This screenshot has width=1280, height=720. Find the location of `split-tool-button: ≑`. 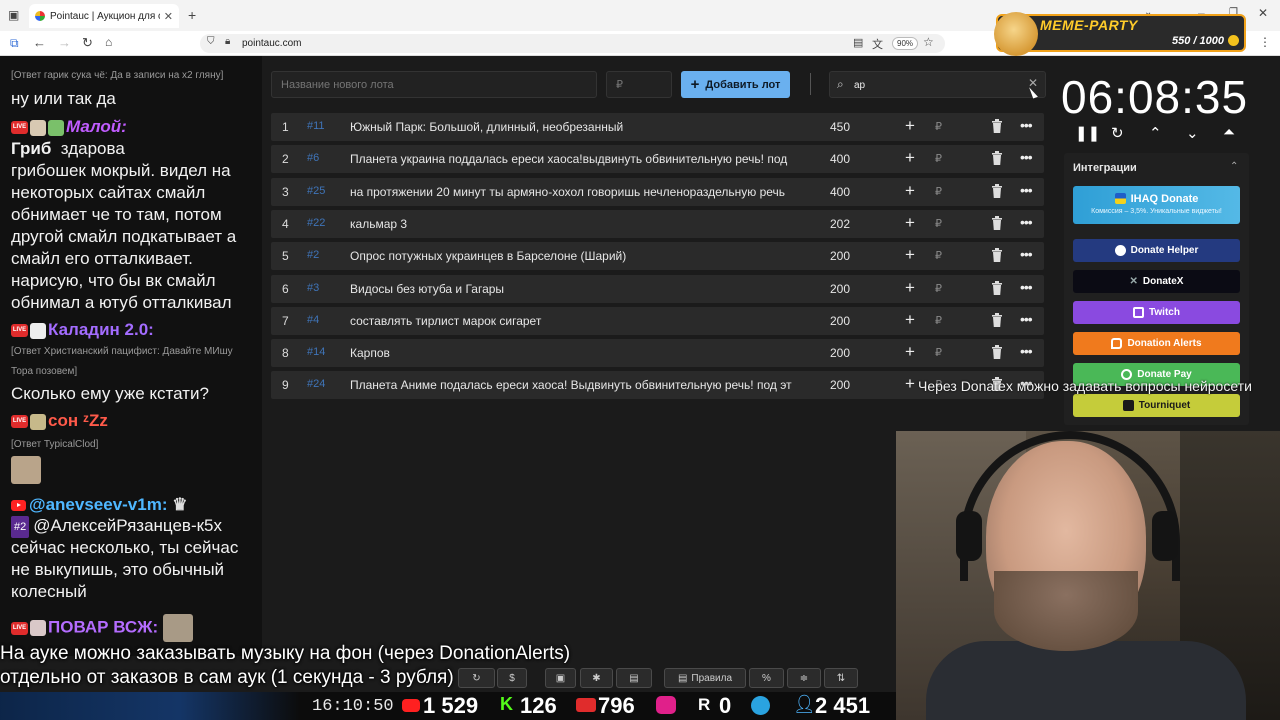

split-tool-button: ≑ is located at coordinates (804, 678).